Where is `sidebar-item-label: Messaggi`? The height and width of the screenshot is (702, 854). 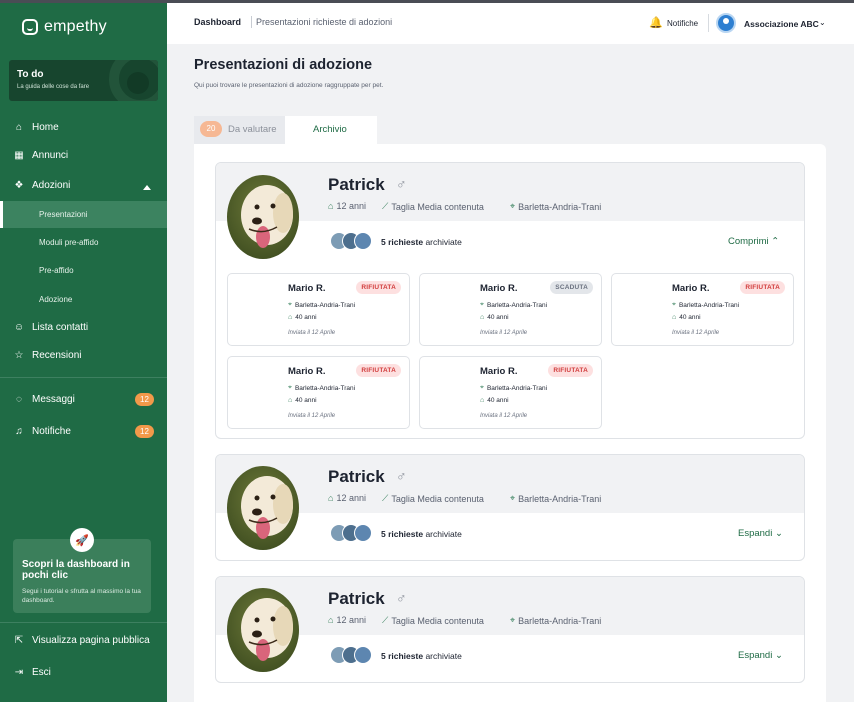 sidebar-item-label: Messaggi is located at coordinates (53, 399).